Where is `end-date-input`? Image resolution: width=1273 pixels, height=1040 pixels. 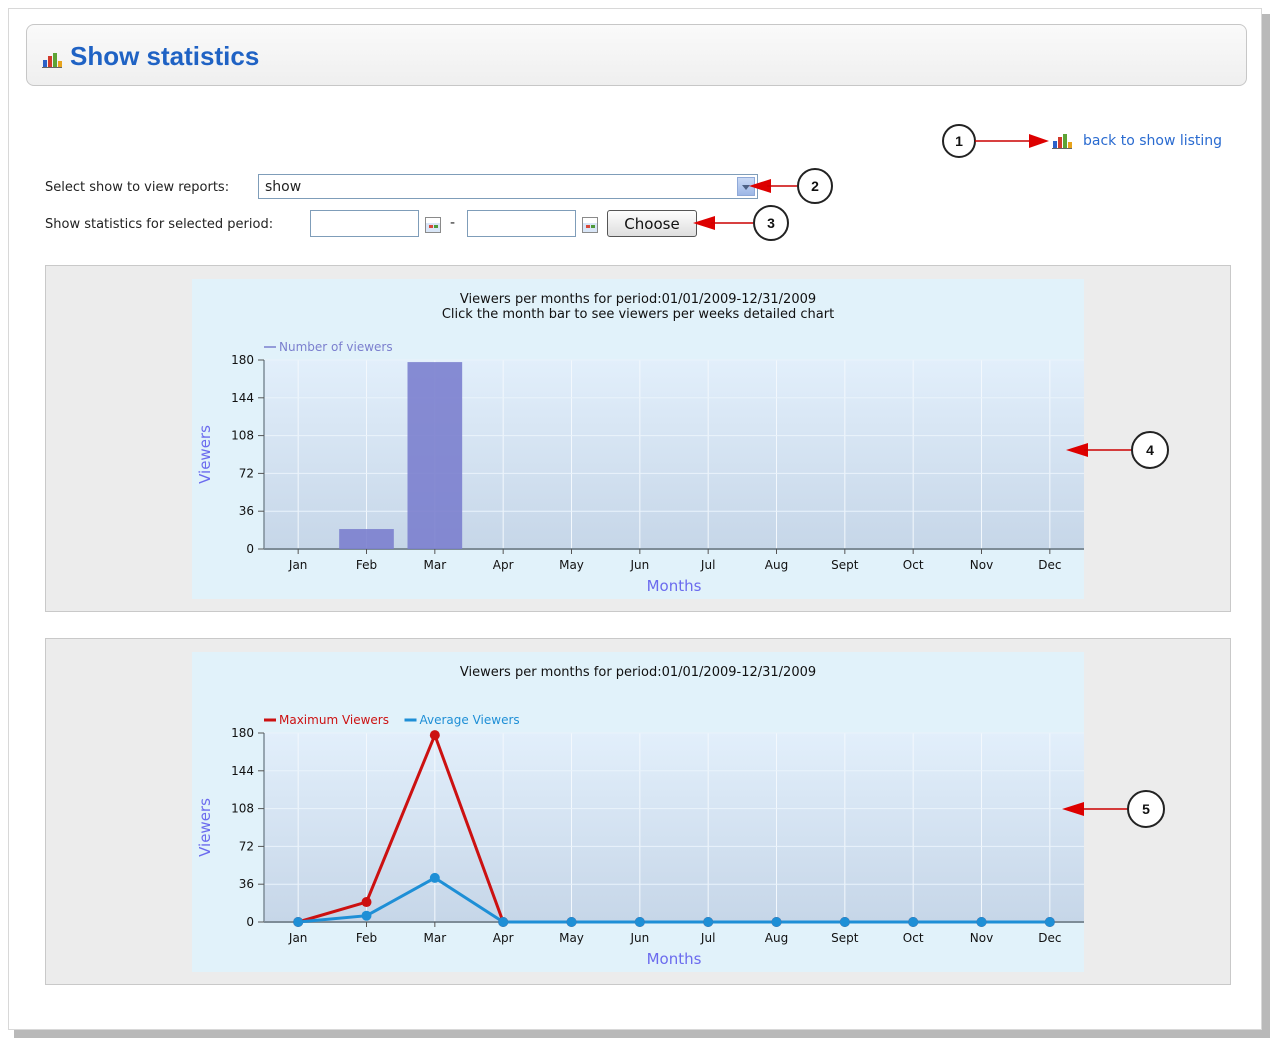
end-date-input is located at coordinates (521, 223).